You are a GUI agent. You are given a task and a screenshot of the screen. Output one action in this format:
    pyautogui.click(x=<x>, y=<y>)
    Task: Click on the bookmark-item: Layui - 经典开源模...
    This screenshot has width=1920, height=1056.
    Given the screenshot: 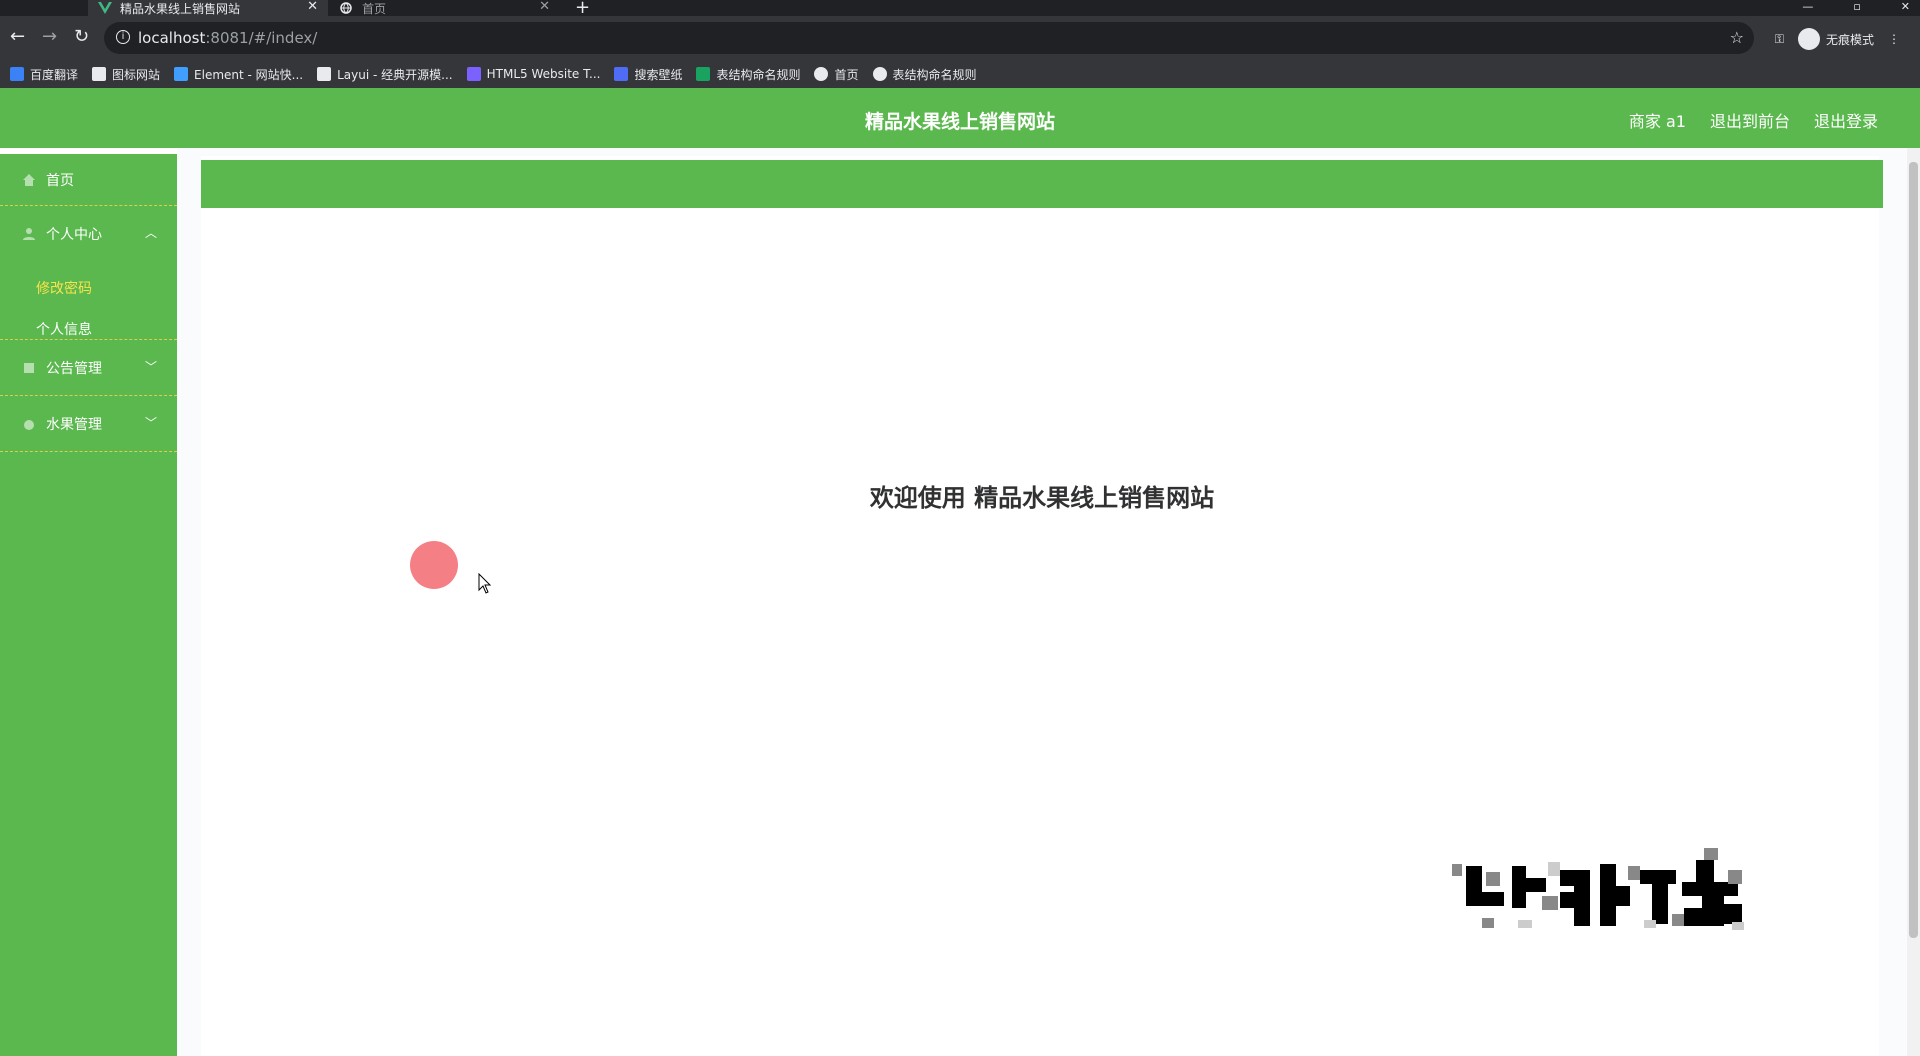 What is the action you would take?
    pyautogui.click(x=385, y=74)
    